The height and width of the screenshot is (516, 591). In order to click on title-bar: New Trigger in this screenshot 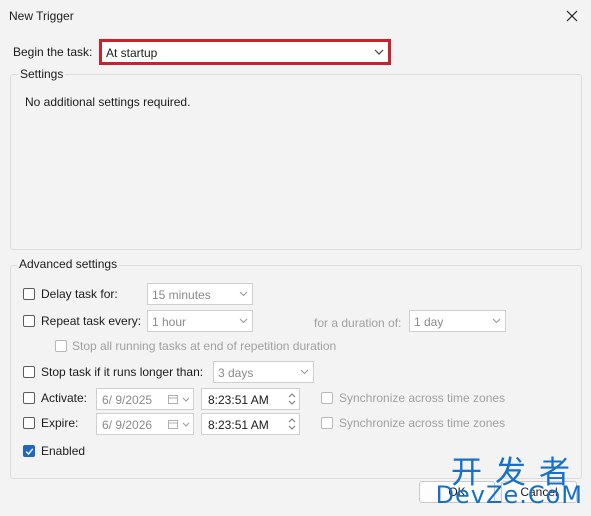, I will do `click(295, 16)`.